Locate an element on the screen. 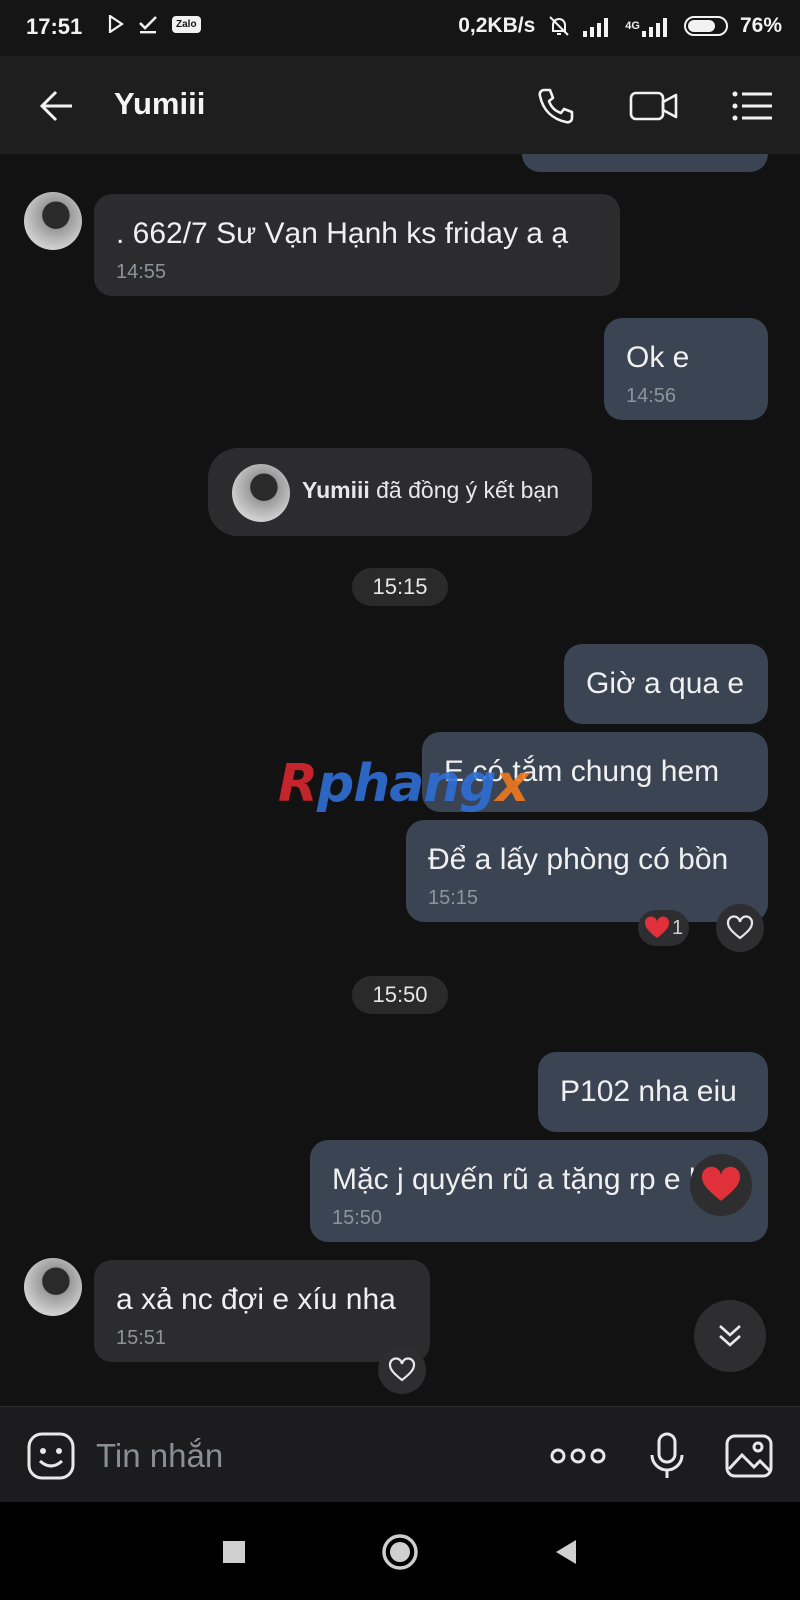 This screenshot has width=800, height=1600. message-time: 15:50 is located at coordinates (357, 1218).